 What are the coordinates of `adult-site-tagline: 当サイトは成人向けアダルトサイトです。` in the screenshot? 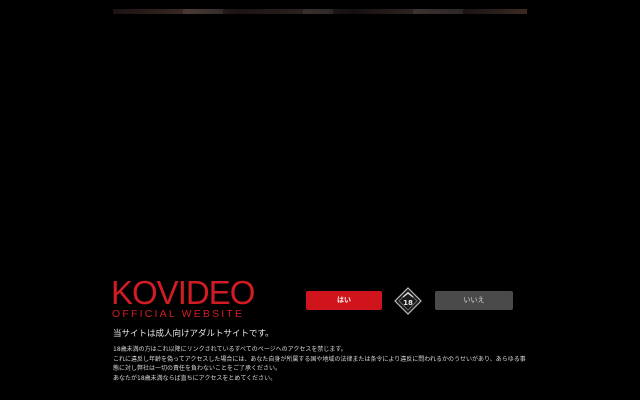 It's located at (193, 334).